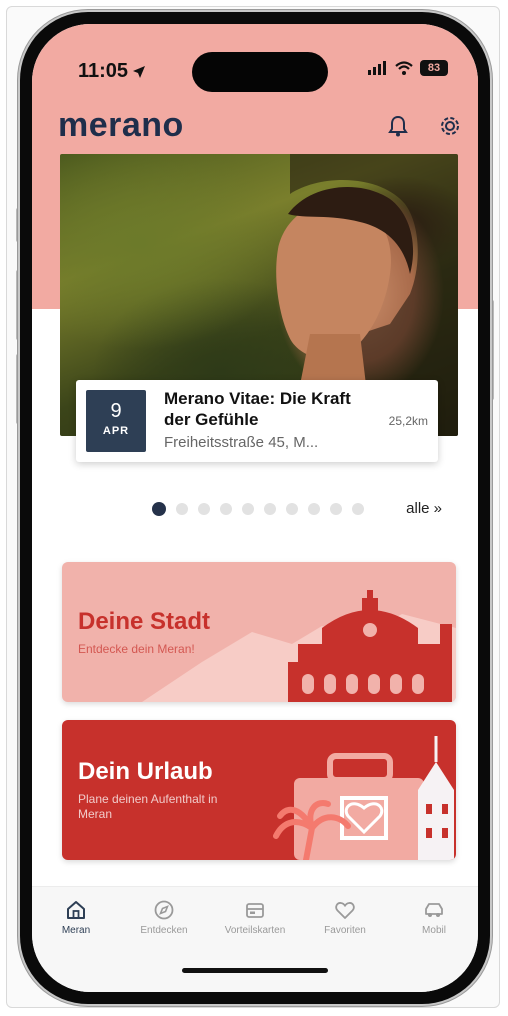 The height and width of the screenshot is (1016, 508). I want to click on all-events-link: alle », so click(424, 508).